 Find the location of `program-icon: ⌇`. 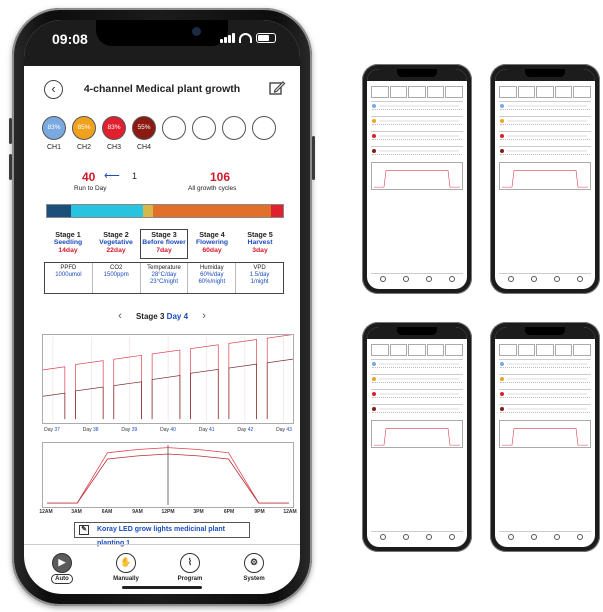

program-icon: ⌇ is located at coordinates (190, 563).